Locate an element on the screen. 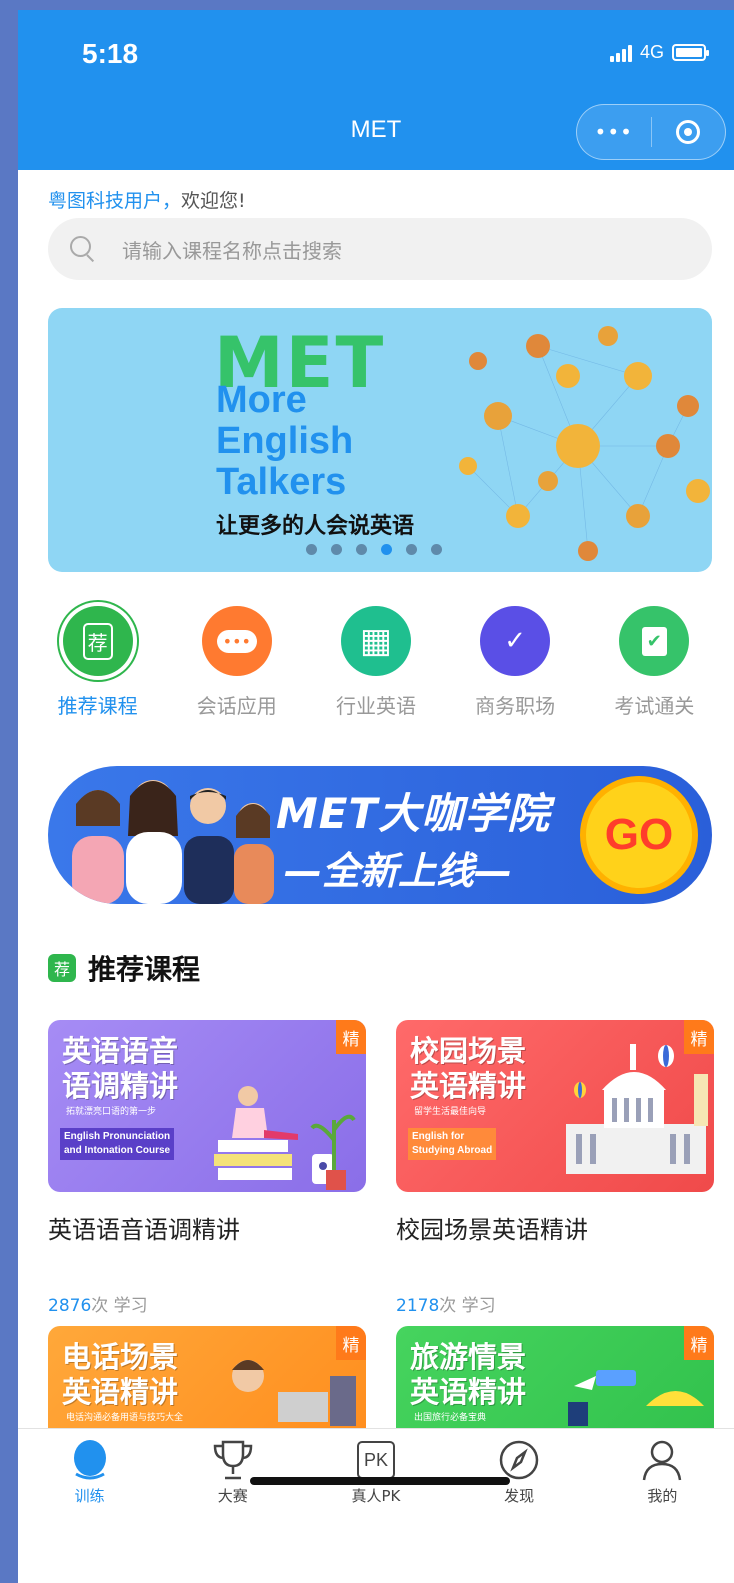 The width and height of the screenshot is (734, 1583). course-name: 英语语音语调精讲 is located at coordinates (144, 1230).